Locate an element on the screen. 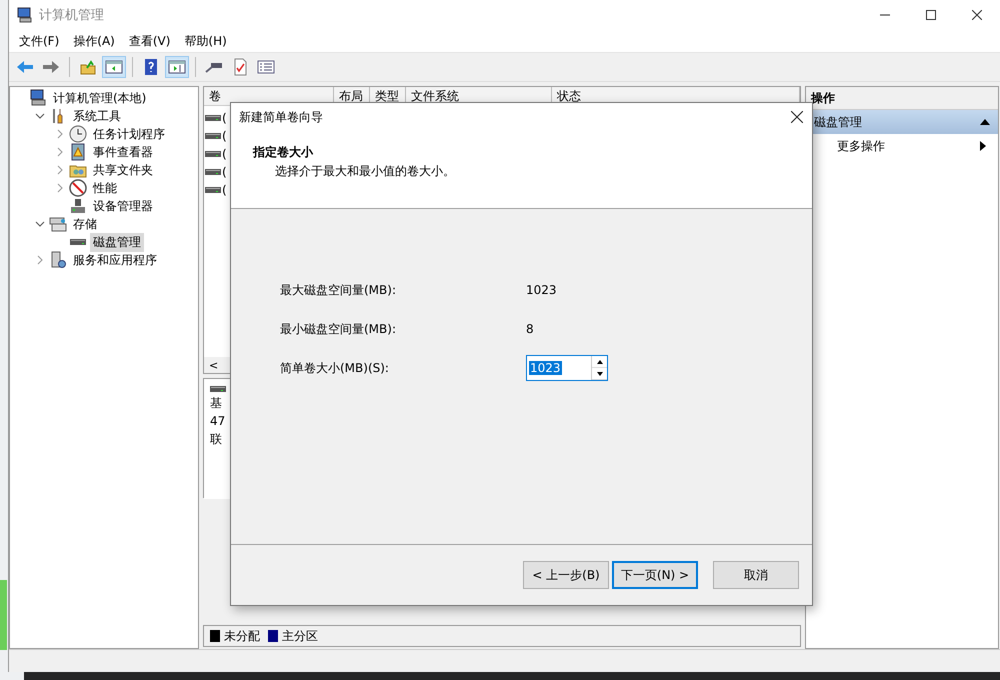 This screenshot has height=680, width=1000. tree-item: 服务和应用程序 is located at coordinates (115, 260).